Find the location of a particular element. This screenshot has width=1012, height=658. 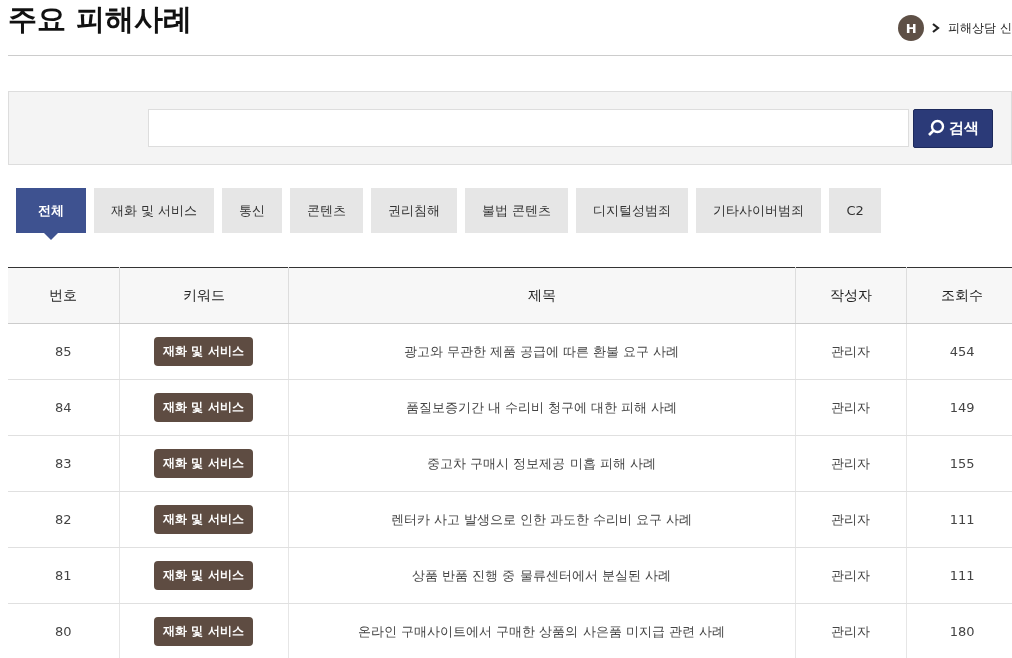

post-title-link: 온라인 구매사이트에서 구매한 상품의 사은품 미지급 관련 사례 is located at coordinates (541, 630).